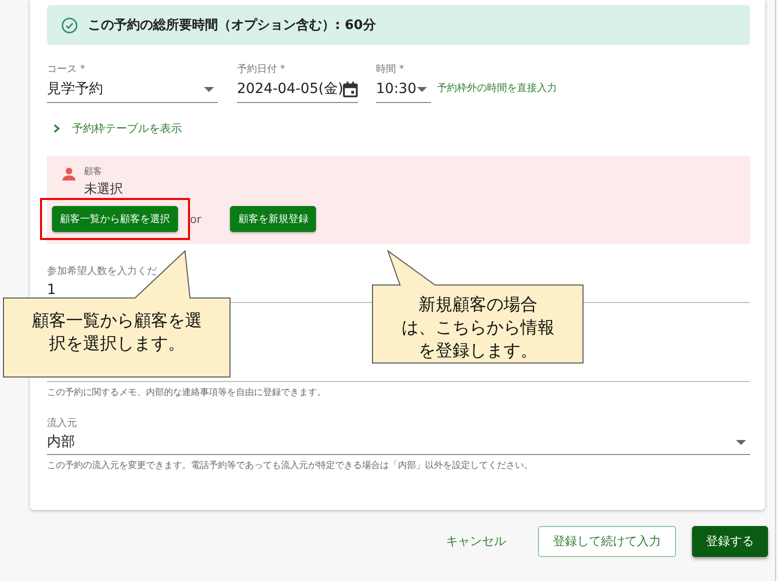  Describe the element at coordinates (187, 392) in the screenshot. I see `memo-hint: この予約に関するメモ、内部的な連絡事項等を自由に登録できます。` at that location.